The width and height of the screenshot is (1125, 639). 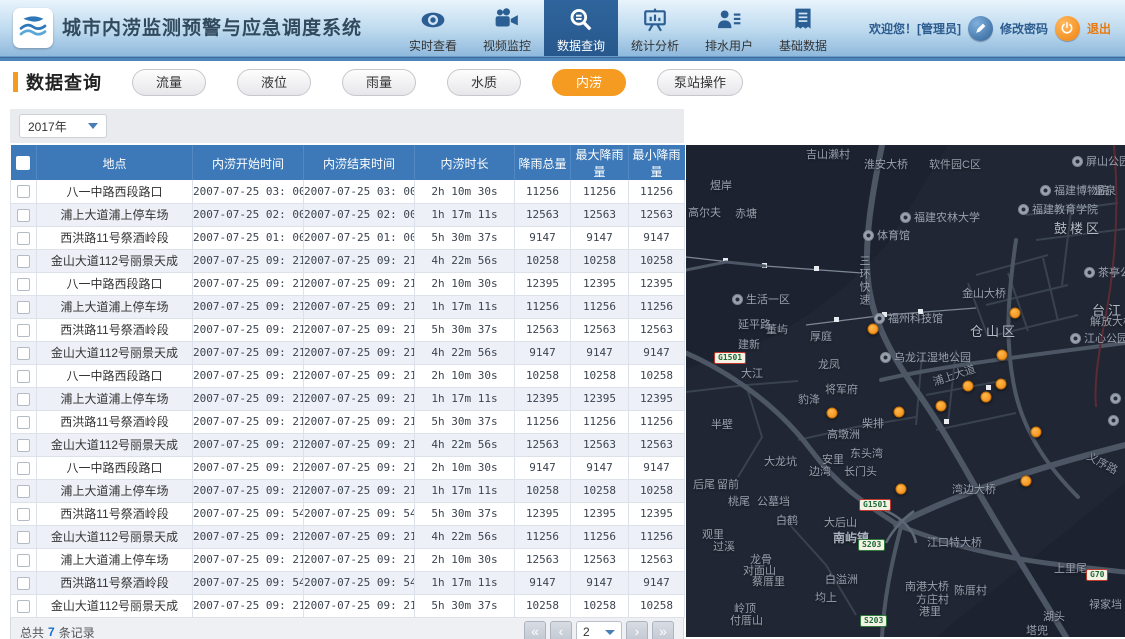 What do you see at coordinates (925, 357) in the screenshot?
I see `map-poi: 乌龙江湿地公园` at bounding box center [925, 357].